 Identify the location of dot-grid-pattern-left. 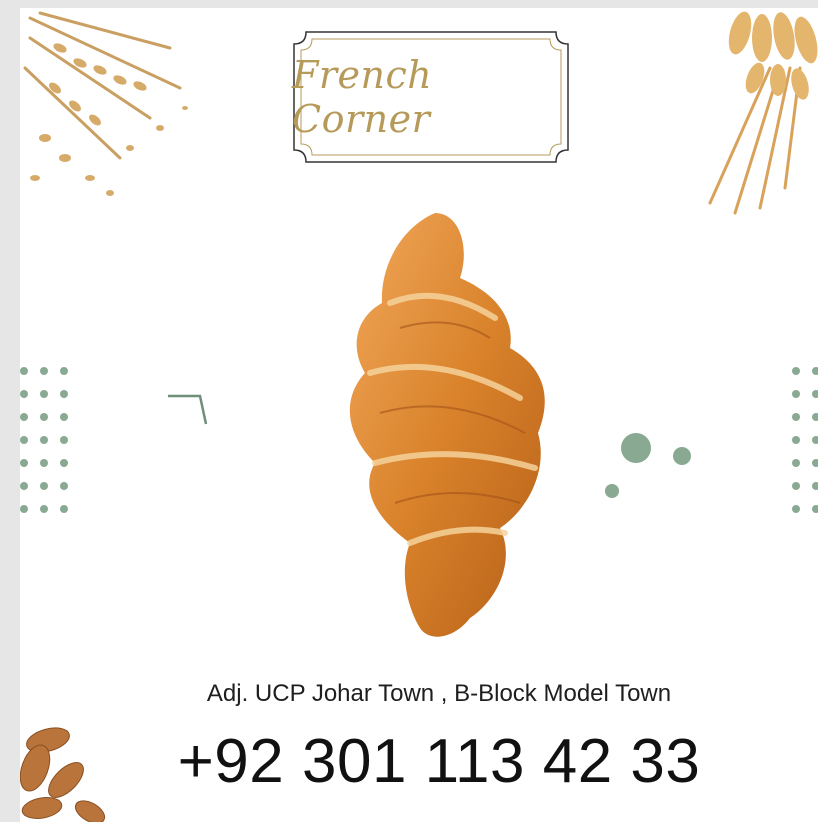
(45, 440).